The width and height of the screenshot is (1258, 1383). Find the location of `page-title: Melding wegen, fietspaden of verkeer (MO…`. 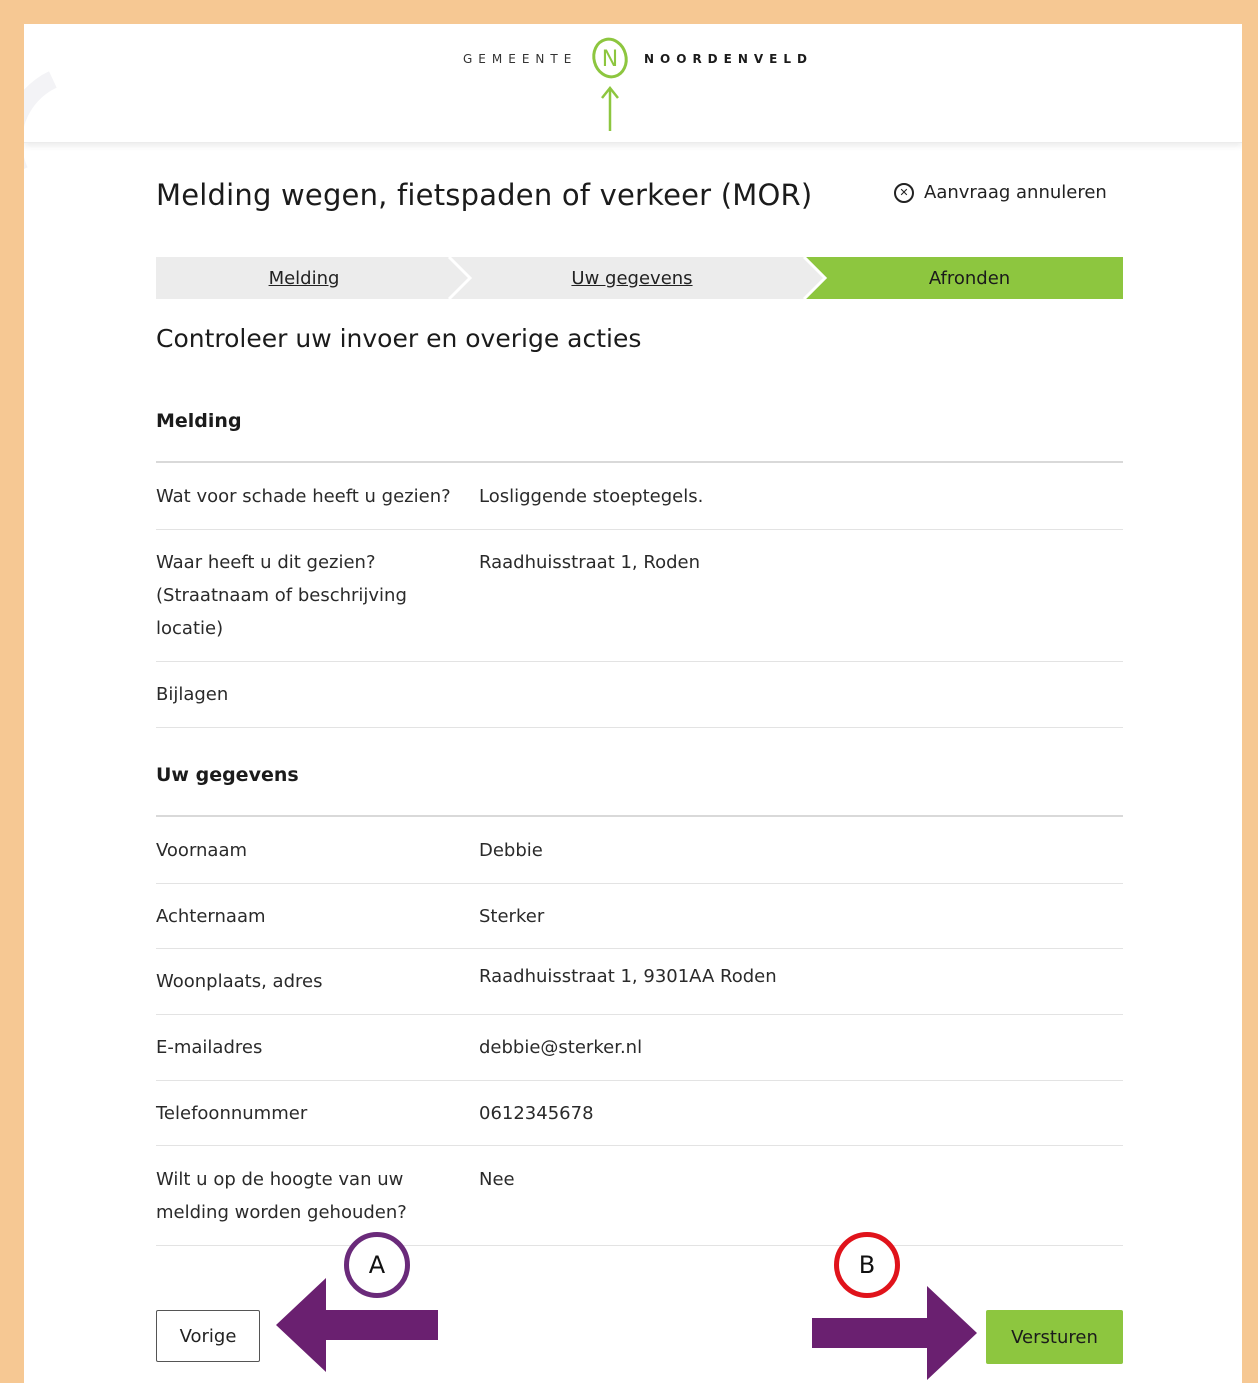

page-title: Melding wegen, fietspaden of verkeer (MO… is located at coordinates (484, 195).